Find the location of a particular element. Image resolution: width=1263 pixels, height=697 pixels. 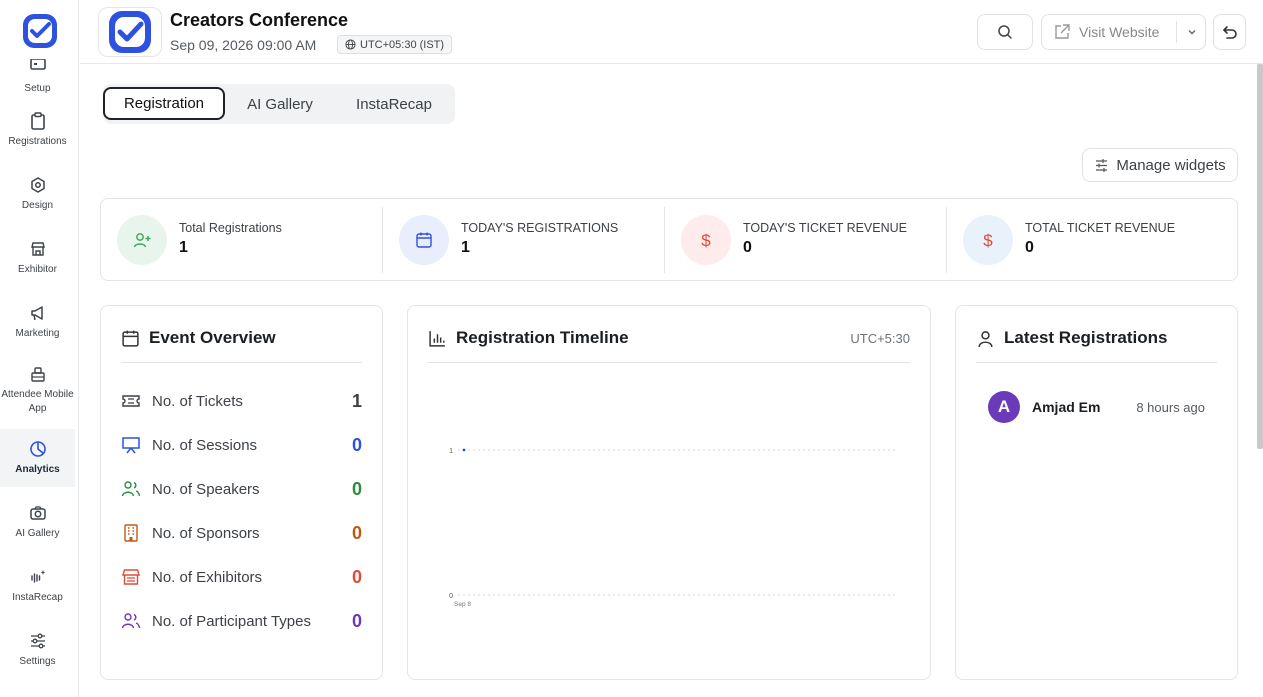

user-plus-icon is located at coordinates (142, 240).